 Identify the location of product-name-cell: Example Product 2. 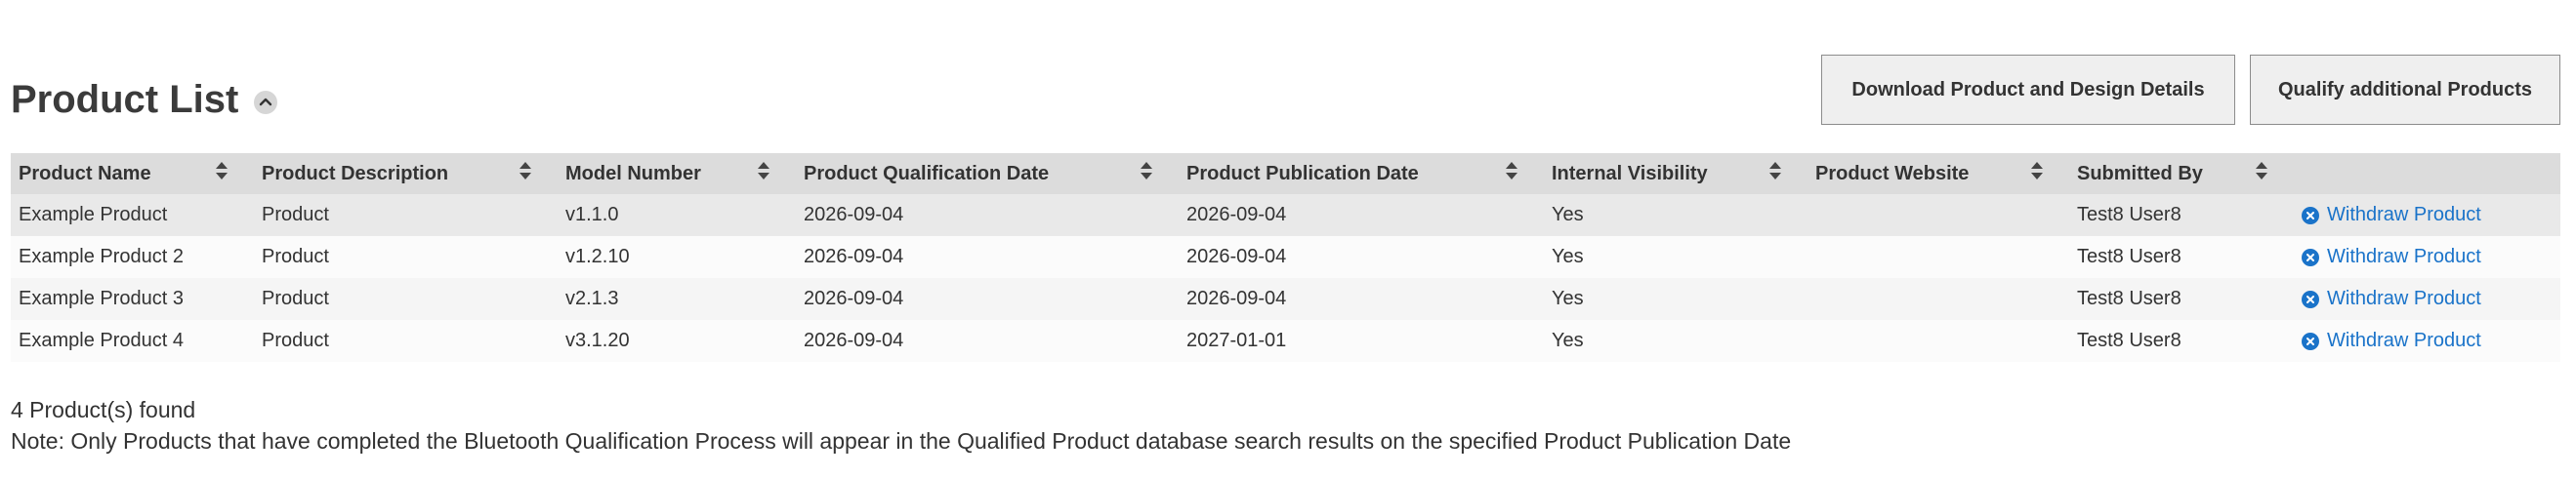
(133, 257).